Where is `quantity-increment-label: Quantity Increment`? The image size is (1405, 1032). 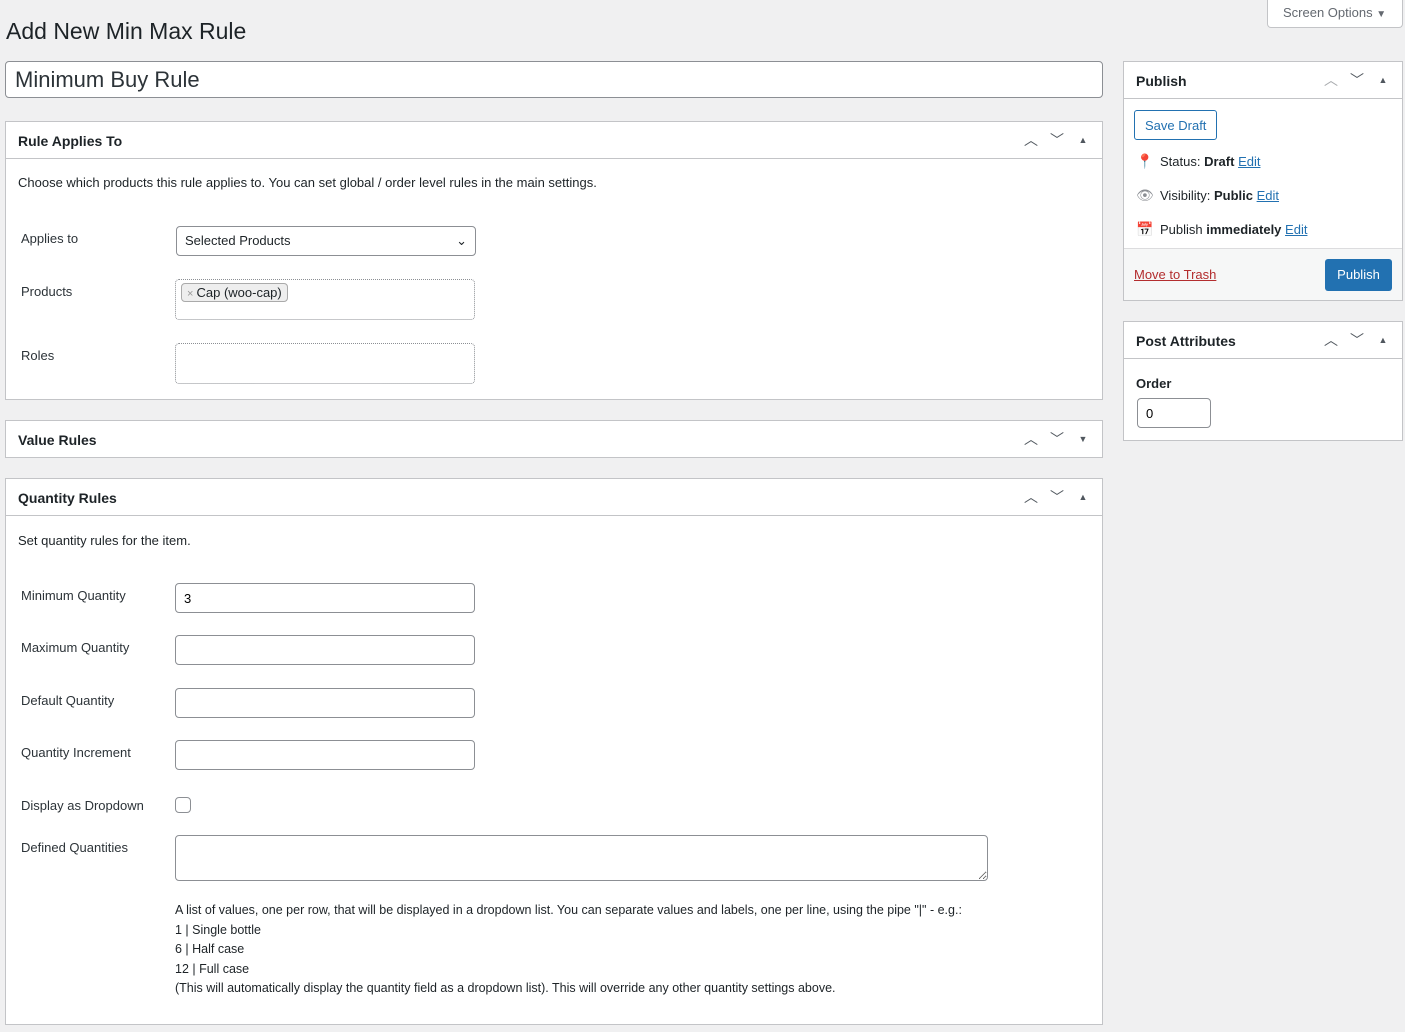
quantity-increment-label: Quantity Increment is located at coordinates (76, 752).